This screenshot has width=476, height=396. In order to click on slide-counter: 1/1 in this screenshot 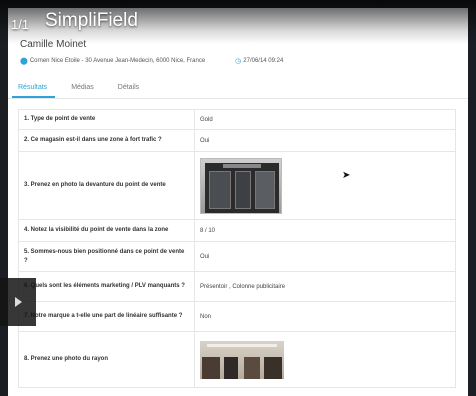, I will do `click(20, 24)`.